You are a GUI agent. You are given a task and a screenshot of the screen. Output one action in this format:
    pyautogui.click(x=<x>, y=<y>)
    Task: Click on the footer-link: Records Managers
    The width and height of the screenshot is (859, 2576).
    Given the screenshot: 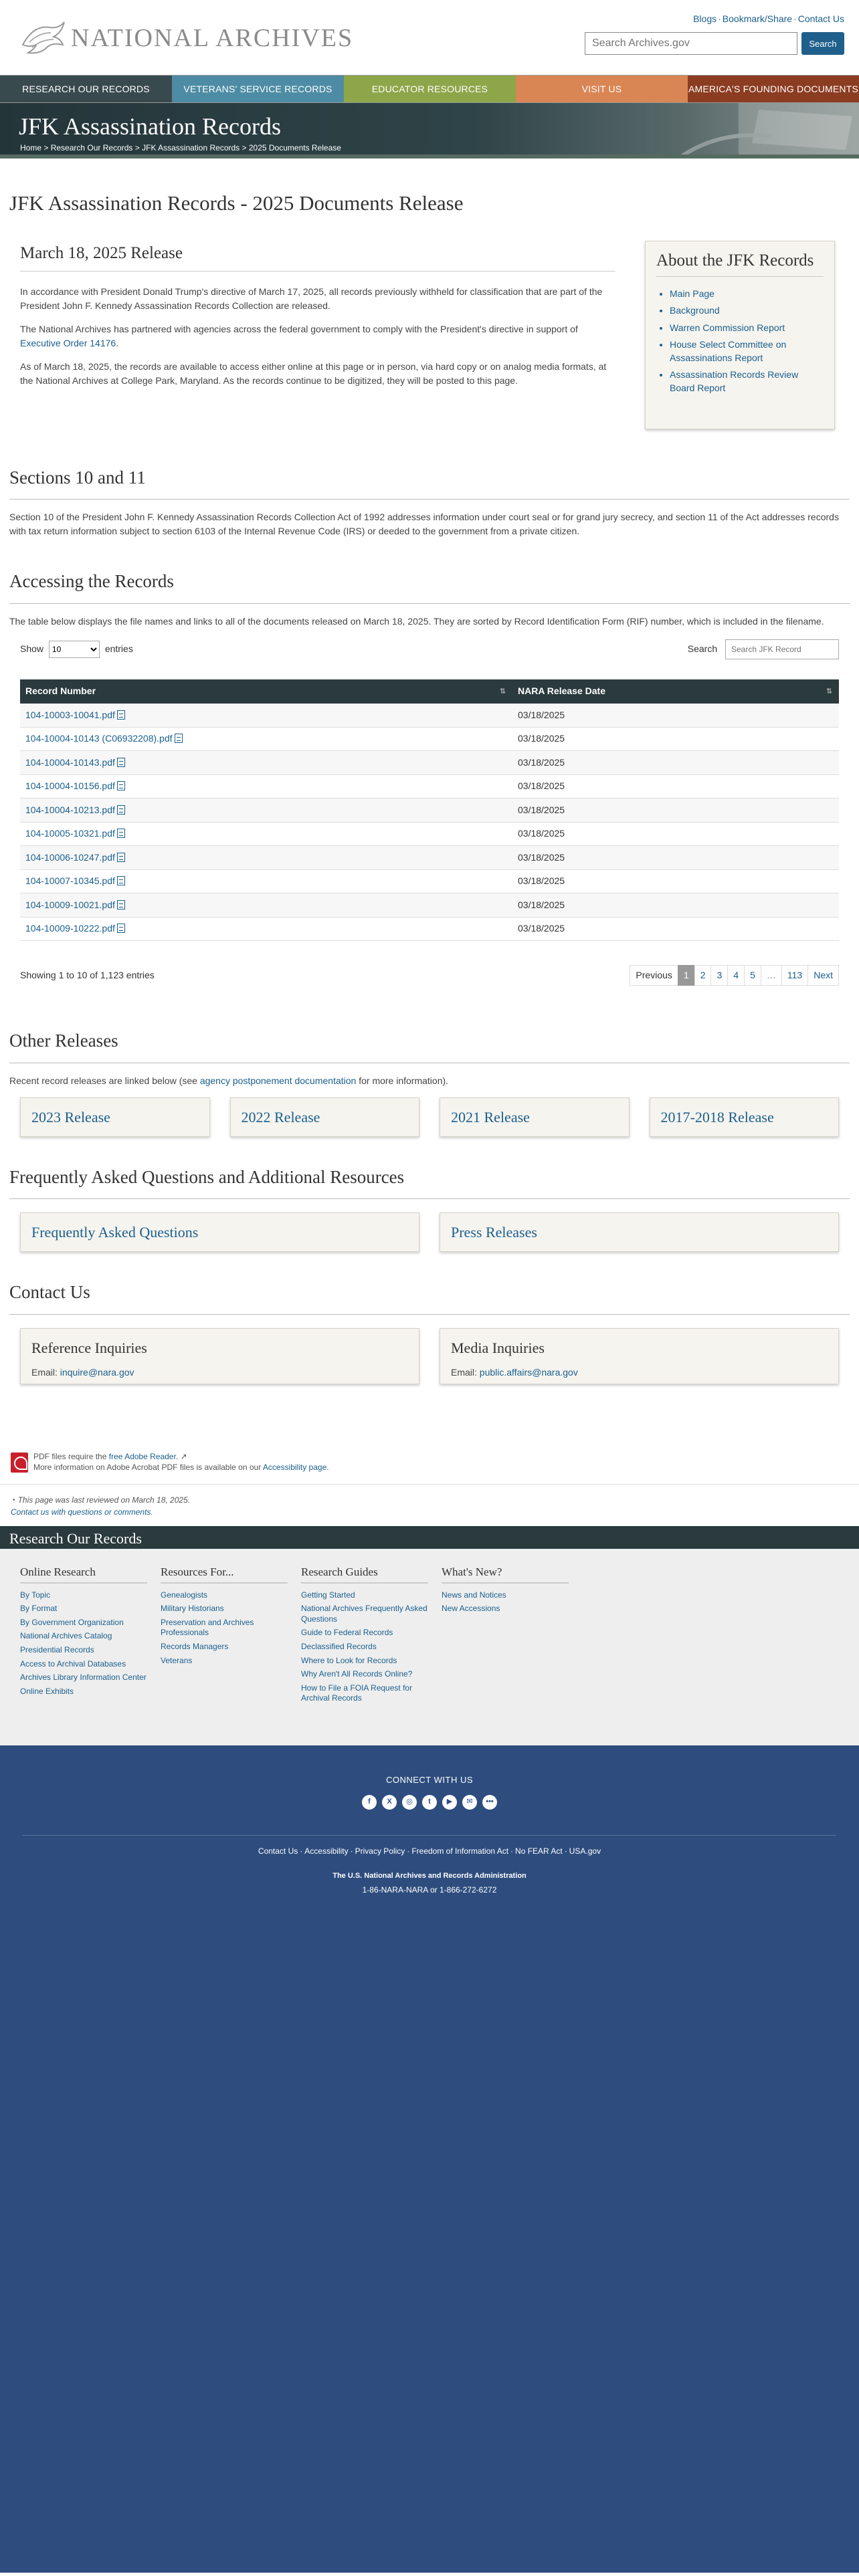 What is the action you would take?
    pyautogui.click(x=224, y=1647)
    